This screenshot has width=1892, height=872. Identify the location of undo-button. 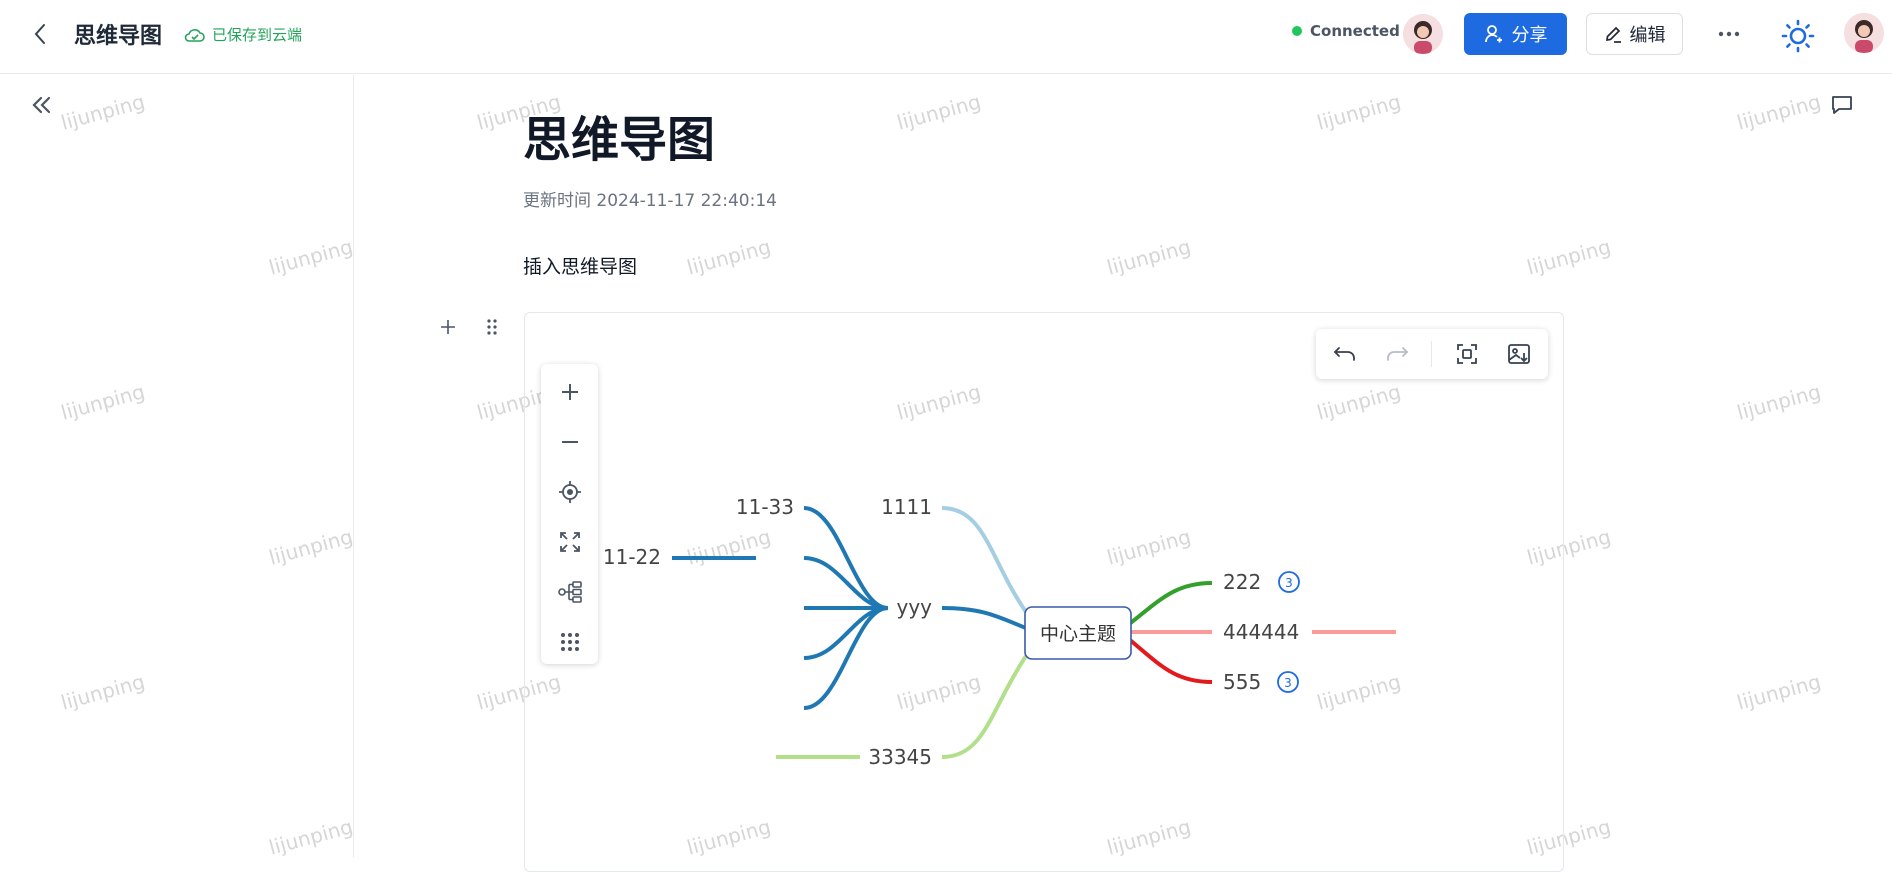
(1345, 354).